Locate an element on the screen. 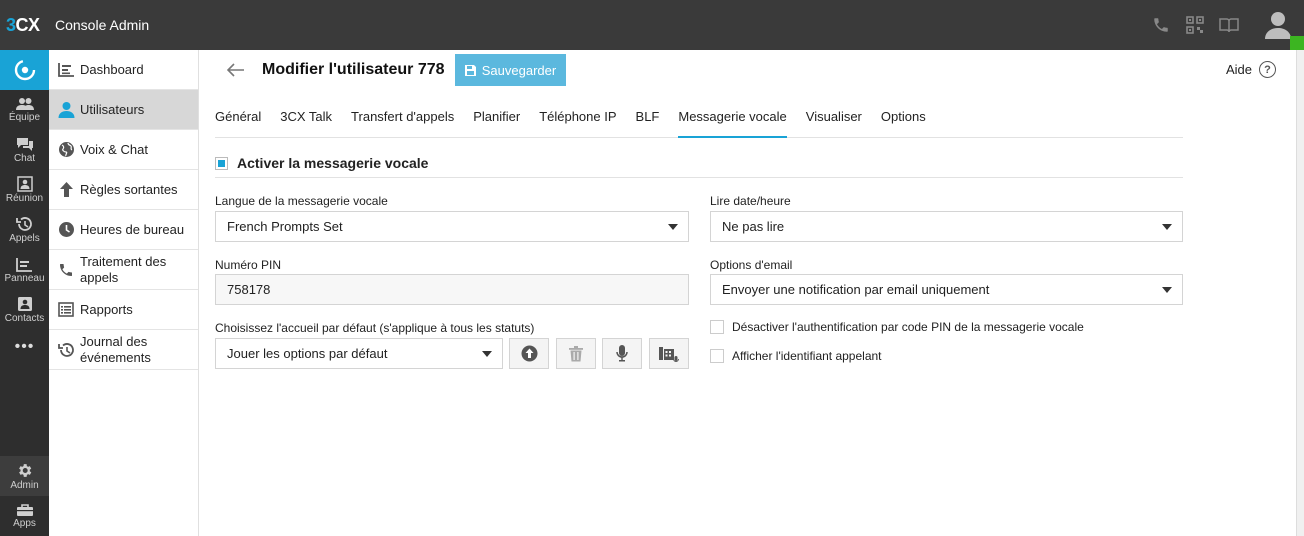  tab-ip-phone: Téléphone IP is located at coordinates (577, 121).